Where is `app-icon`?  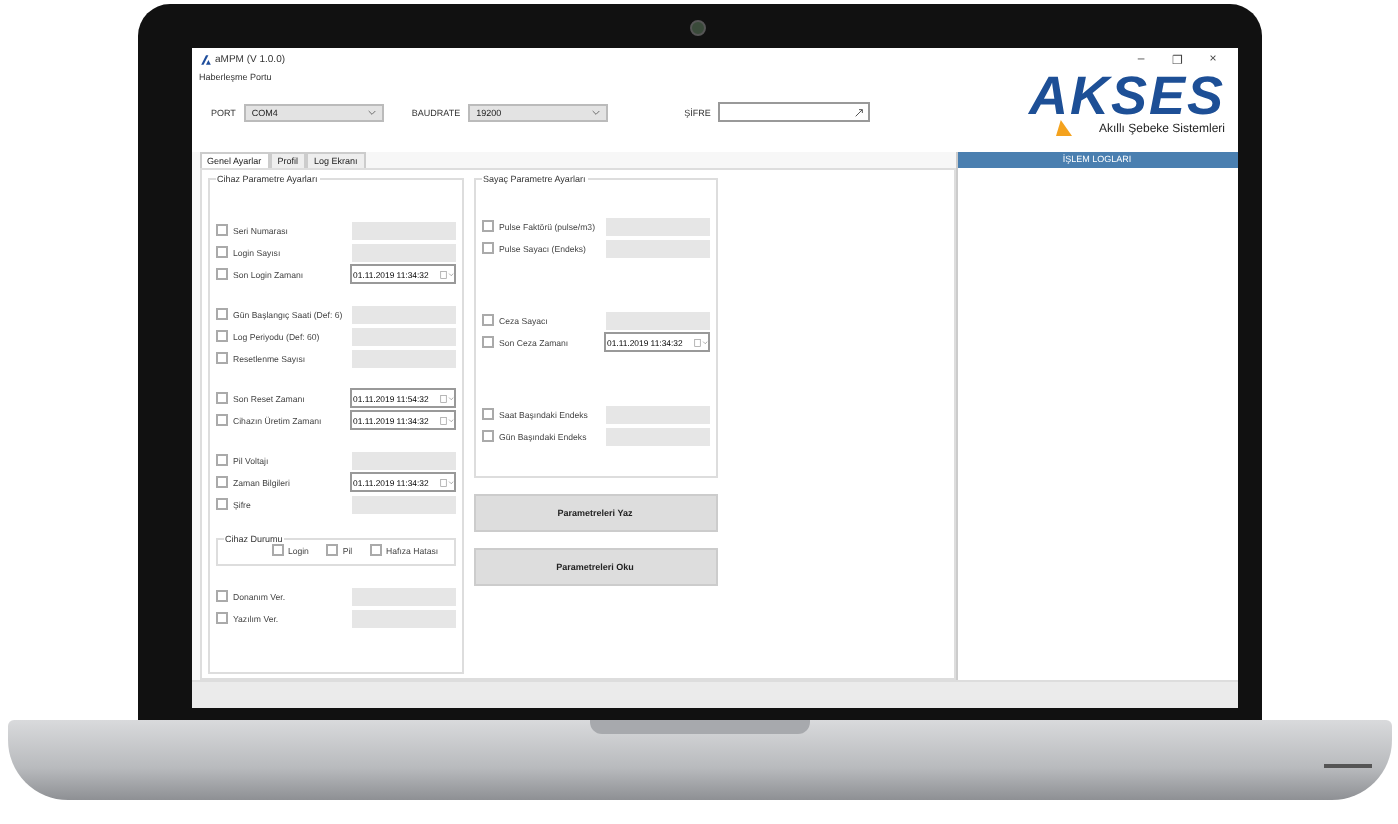 app-icon is located at coordinates (205, 60).